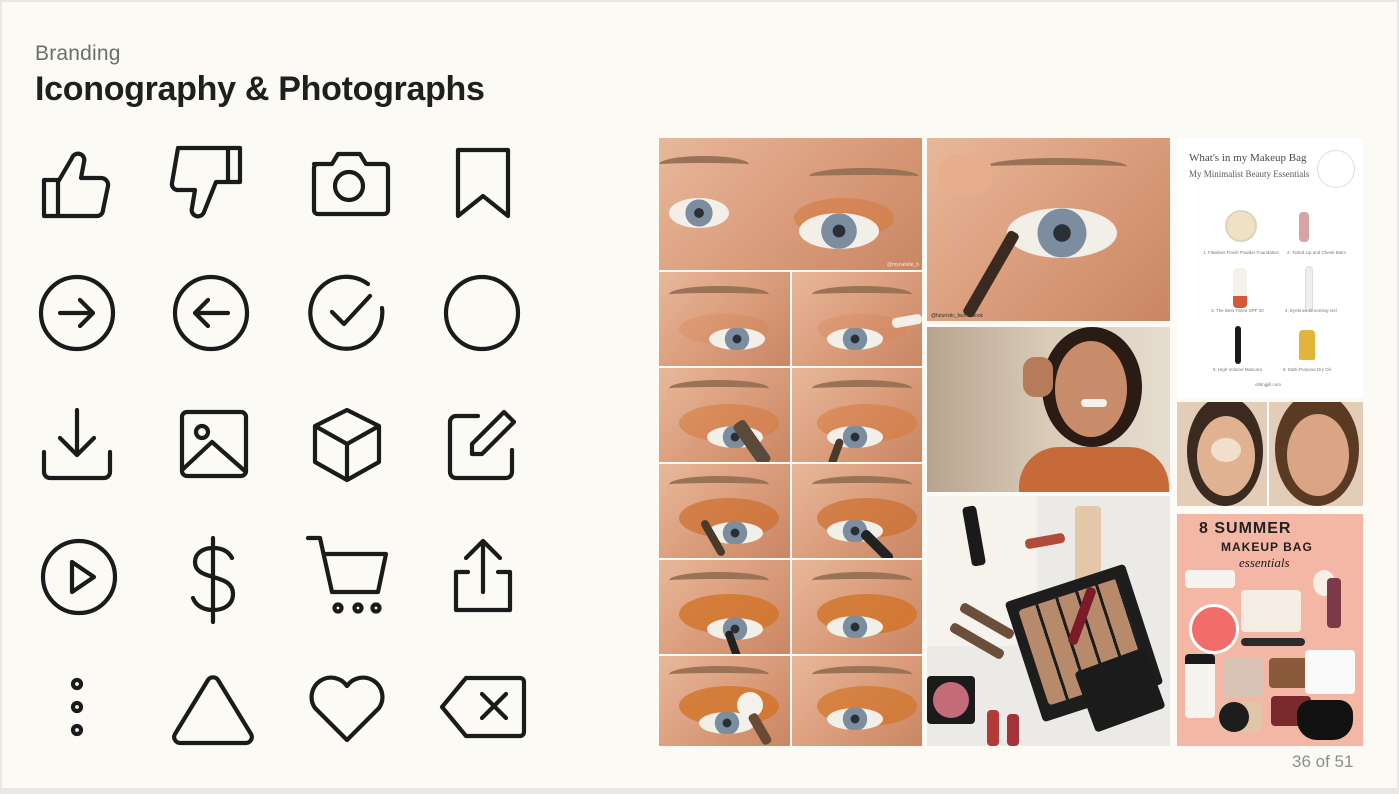 The width and height of the screenshot is (1399, 794). Describe the element at coordinates (1048, 229) in the screenshot. I see `photo-eyeliner-brush: @futuristic_facedotlook` at that location.